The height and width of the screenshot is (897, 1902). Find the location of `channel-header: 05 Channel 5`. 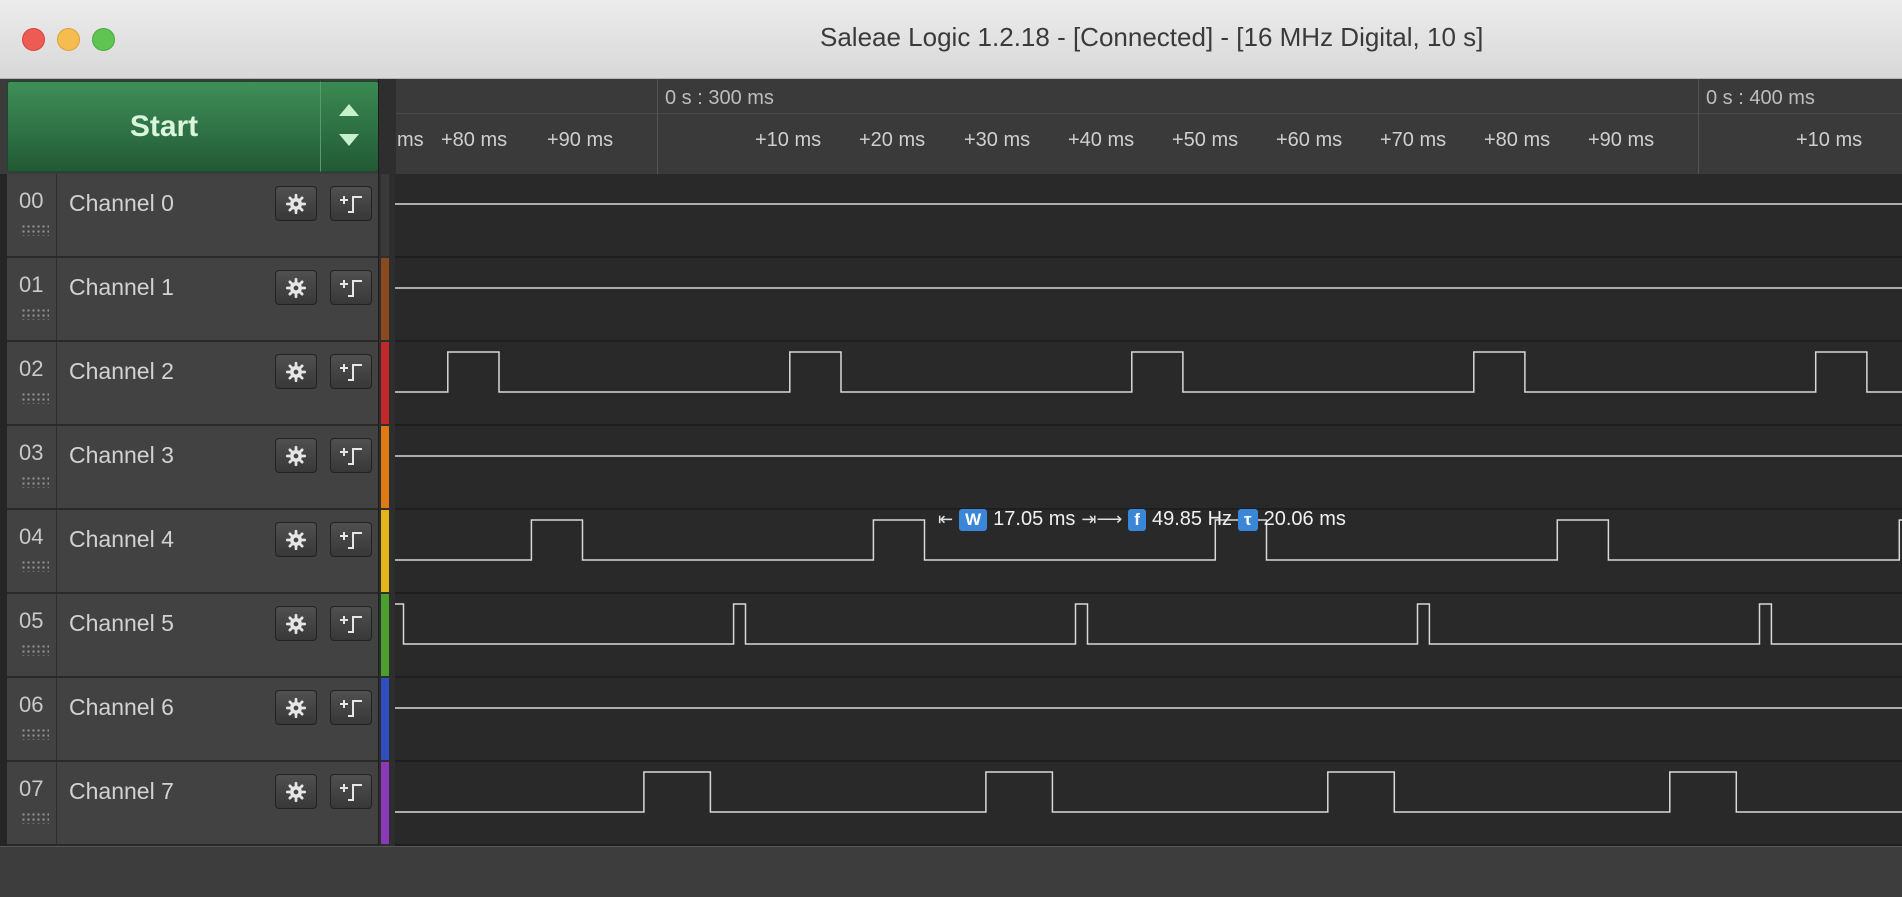

channel-header: 05 Channel 5 is located at coordinates (192, 636).